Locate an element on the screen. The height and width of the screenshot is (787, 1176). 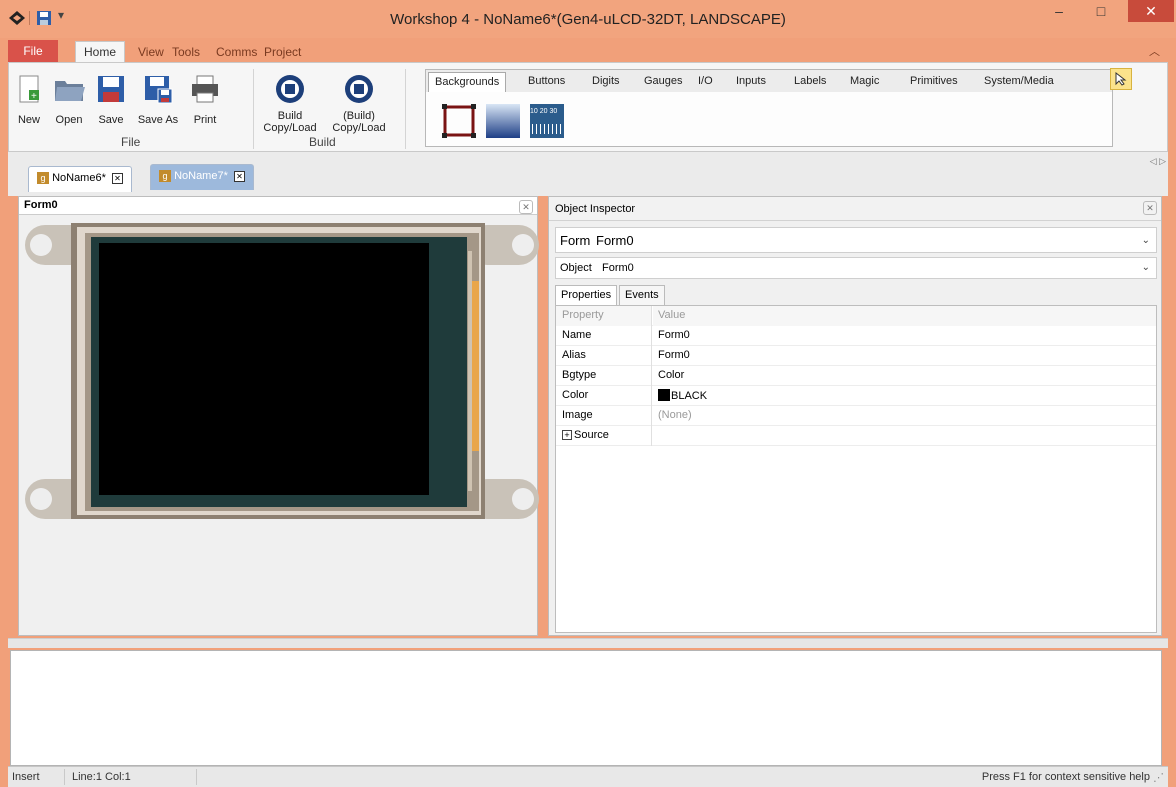
palette-tab-digits: Digits is located at coordinates (606, 82).